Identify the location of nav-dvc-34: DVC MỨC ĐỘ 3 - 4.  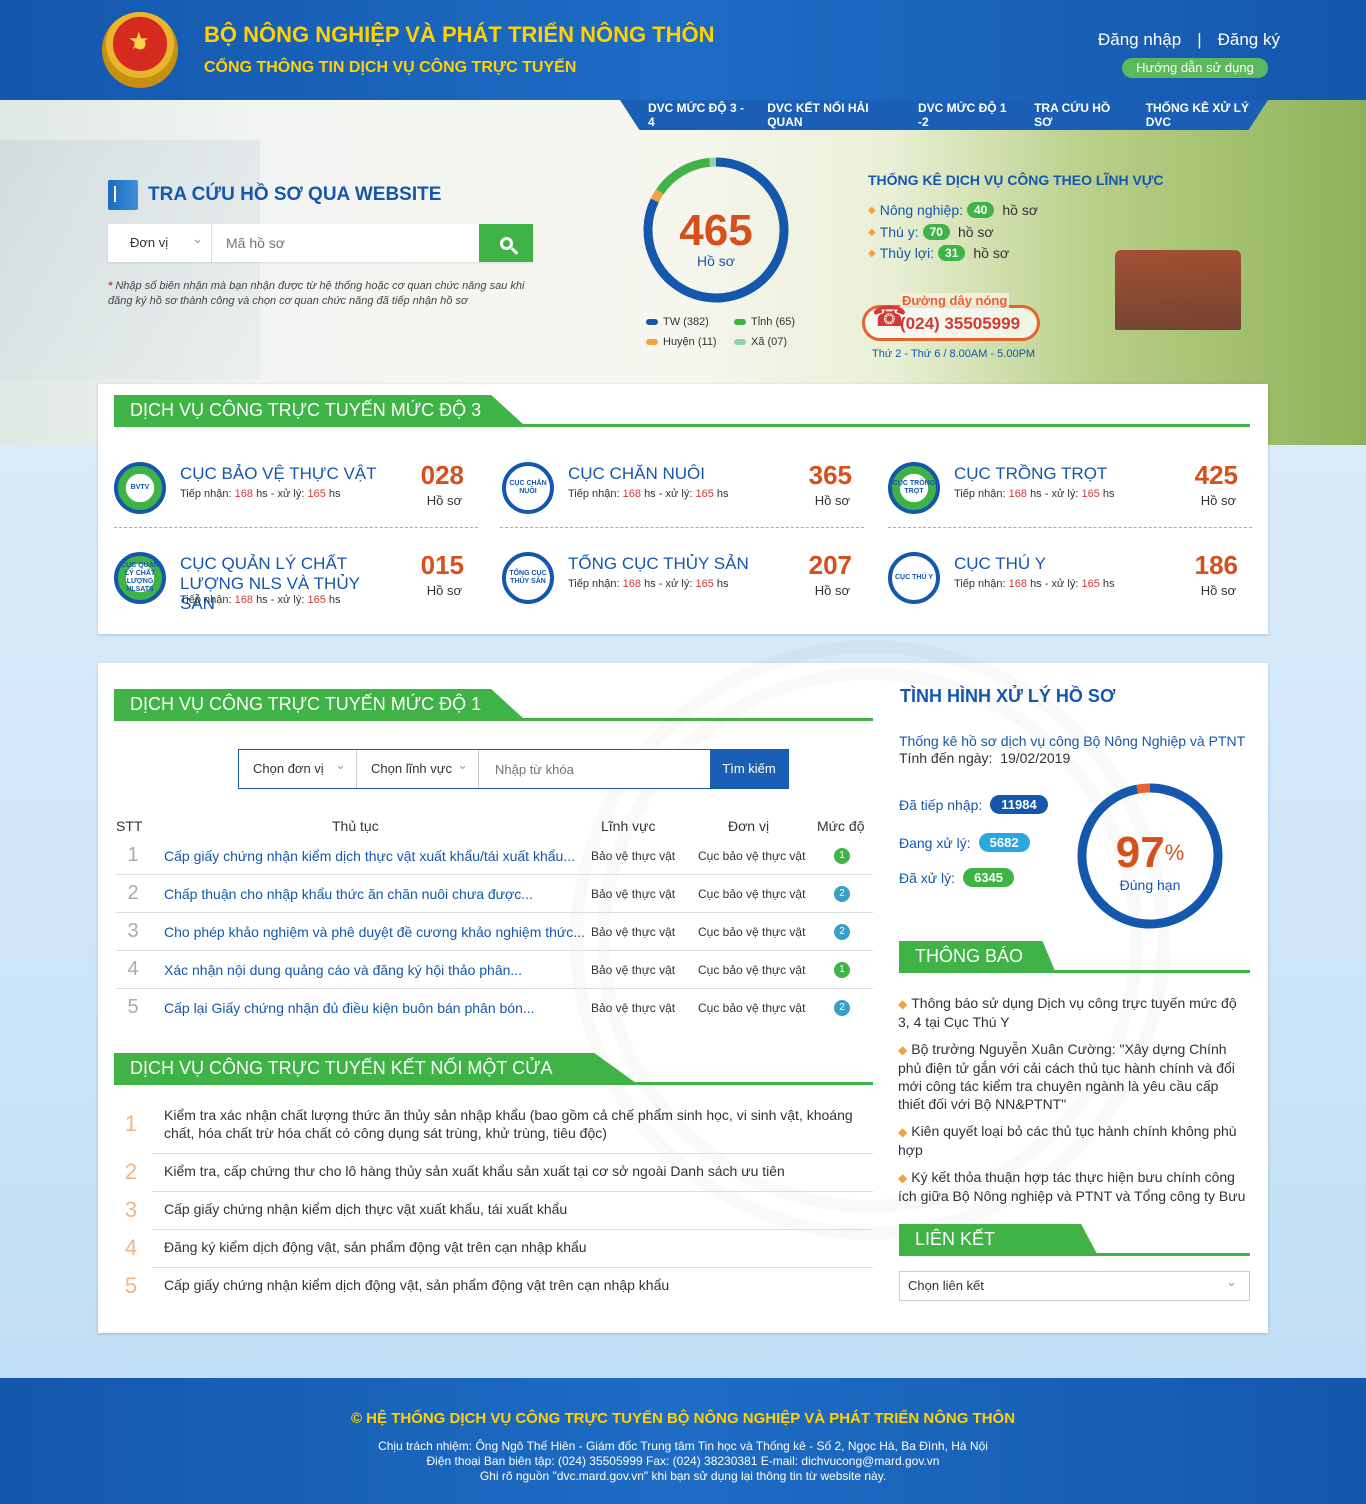
(697, 115).